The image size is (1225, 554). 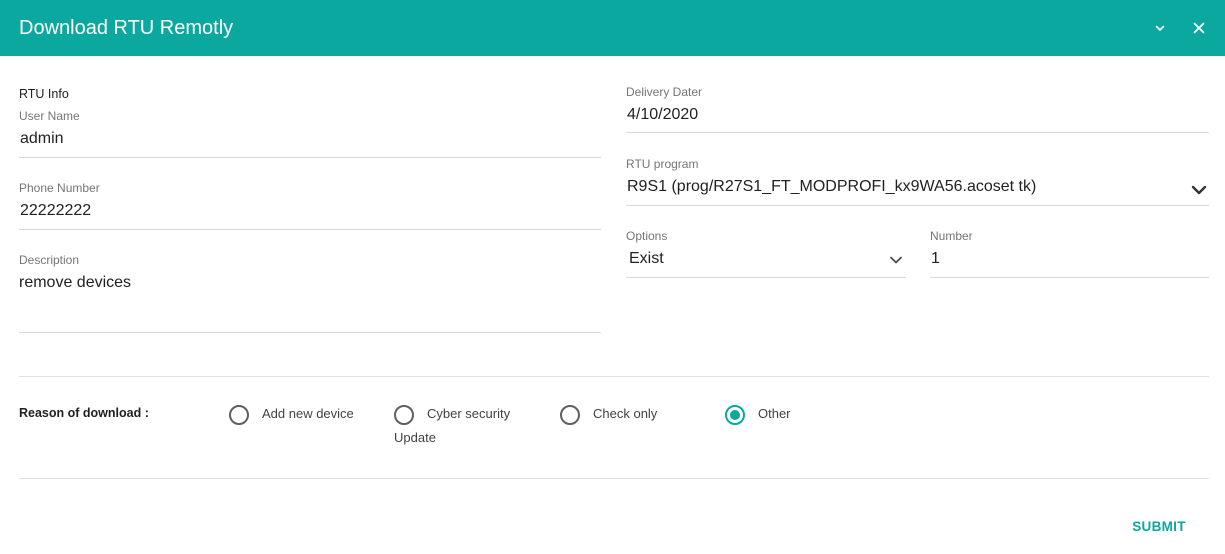 I want to click on phone-number-field: 22222222, so click(x=55, y=211).